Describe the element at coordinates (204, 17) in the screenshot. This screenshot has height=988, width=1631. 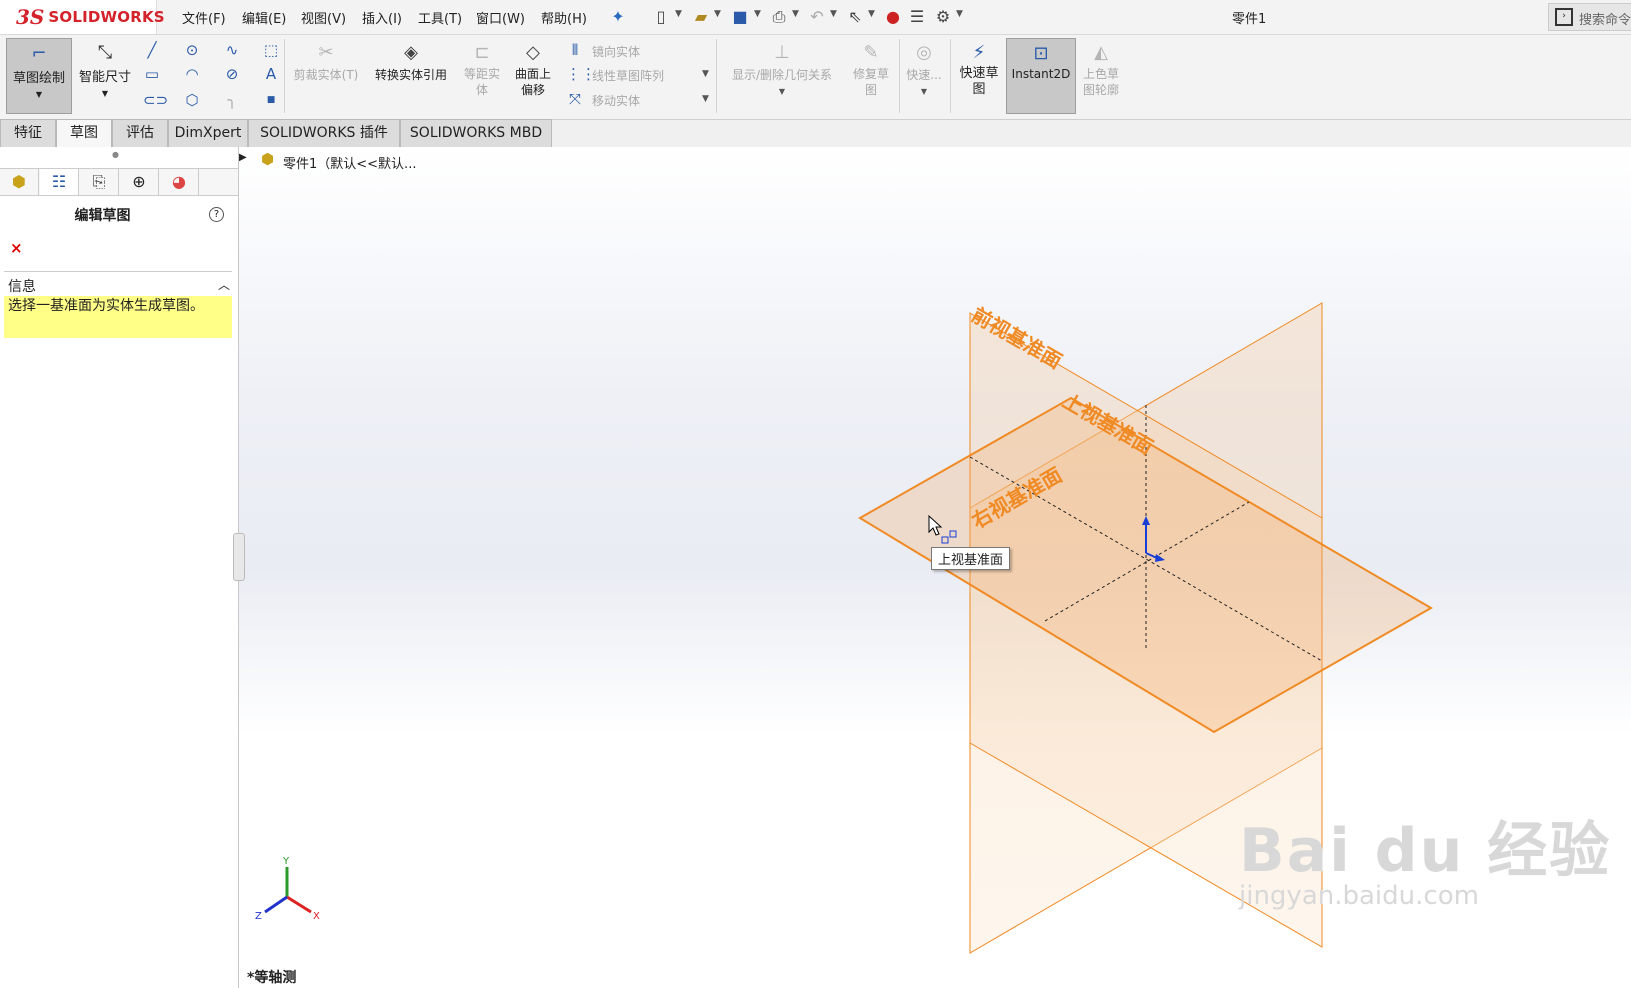
I see `menu-file: 文件(F)` at that location.